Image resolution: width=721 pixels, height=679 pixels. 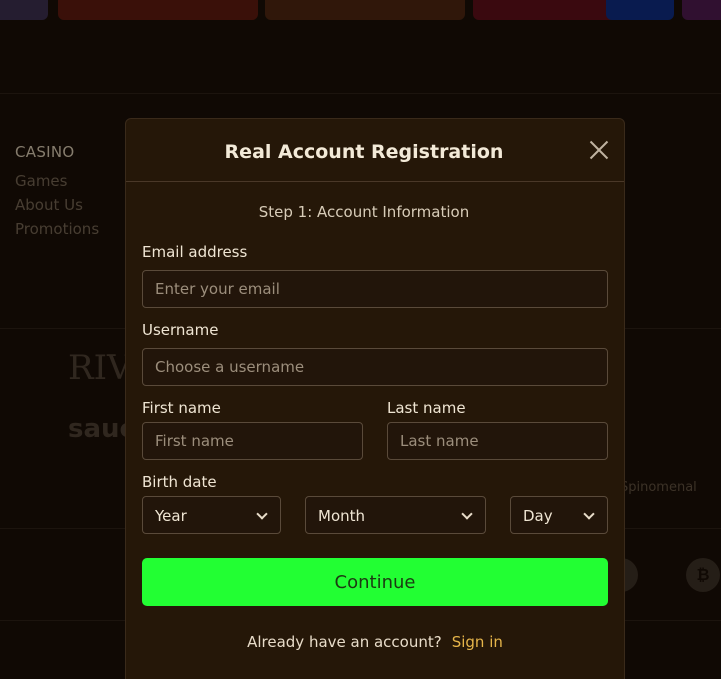 What do you see at coordinates (375, 289) in the screenshot?
I see `email-field` at bounding box center [375, 289].